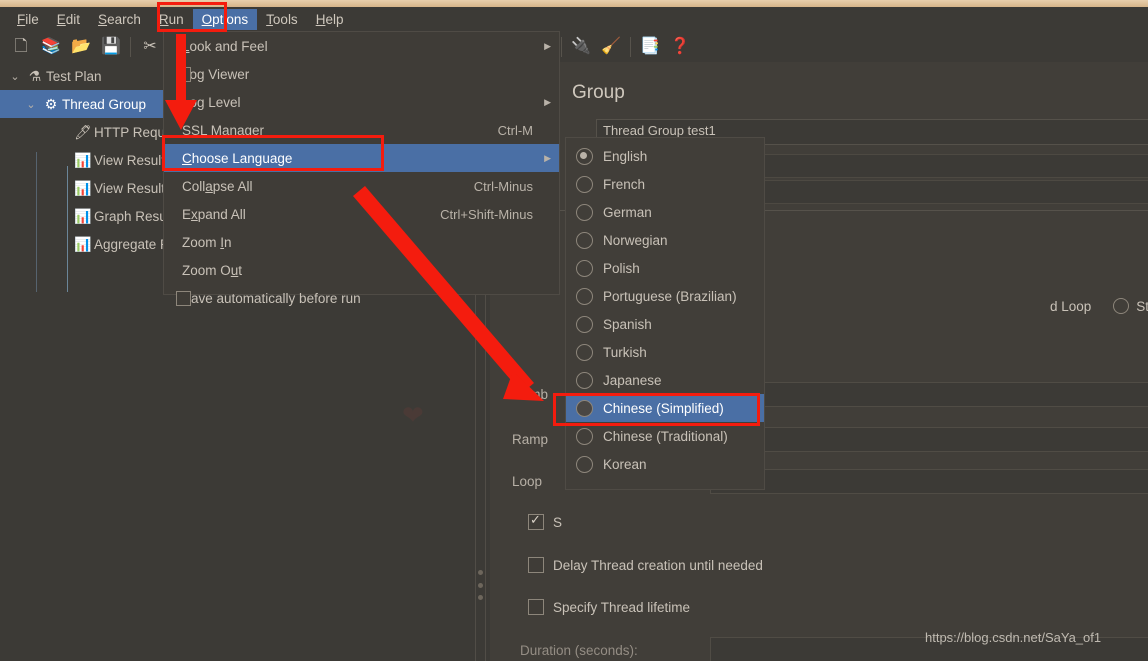  What do you see at coordinates (665, 156) in the screenshot?
I see `language-option-english: English` at bounding box center [665, 156].